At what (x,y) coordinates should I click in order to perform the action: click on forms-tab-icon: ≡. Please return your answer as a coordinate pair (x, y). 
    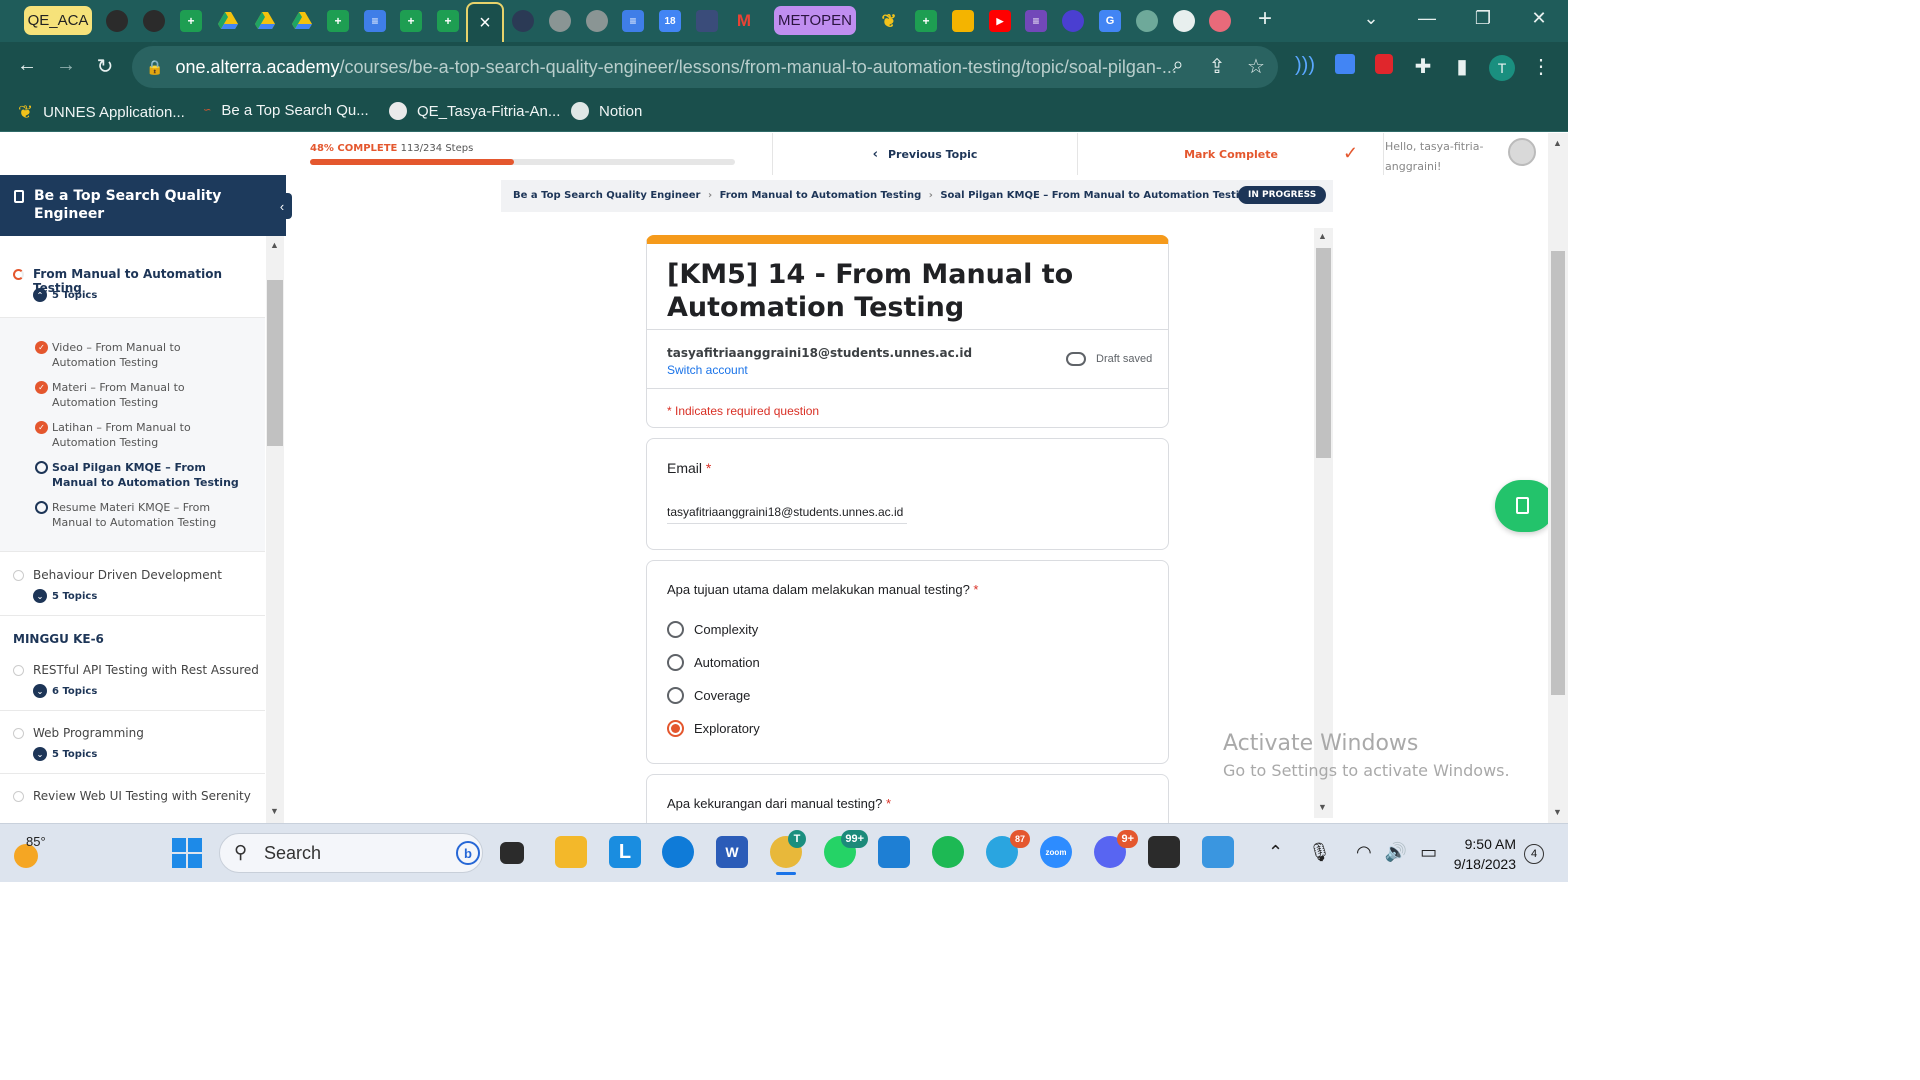
    Looking at the image, I should click on (1036, 21).